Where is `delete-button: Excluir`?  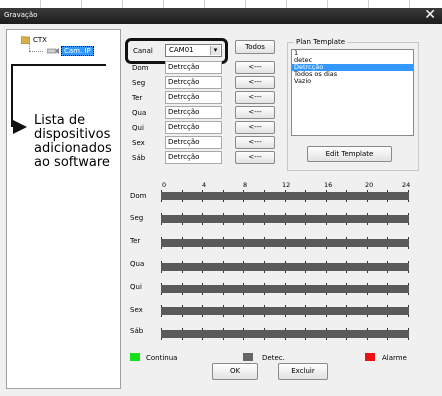 delete-button: Excluir is located at coordinates (303, 371).